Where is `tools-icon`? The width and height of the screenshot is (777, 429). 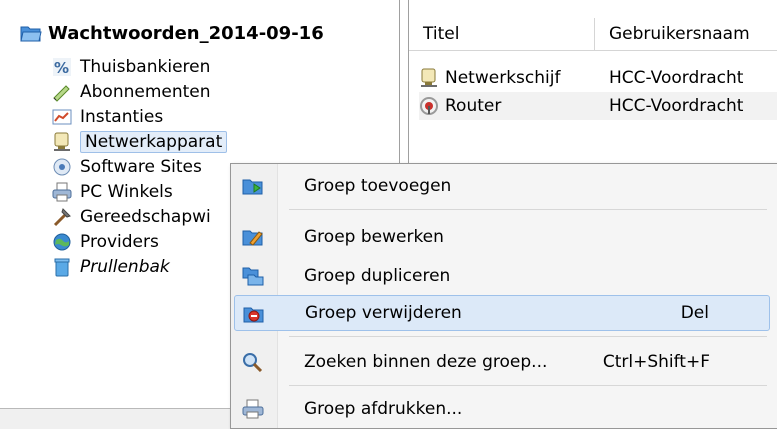
tools-icon is located at coordinates (62, 217).